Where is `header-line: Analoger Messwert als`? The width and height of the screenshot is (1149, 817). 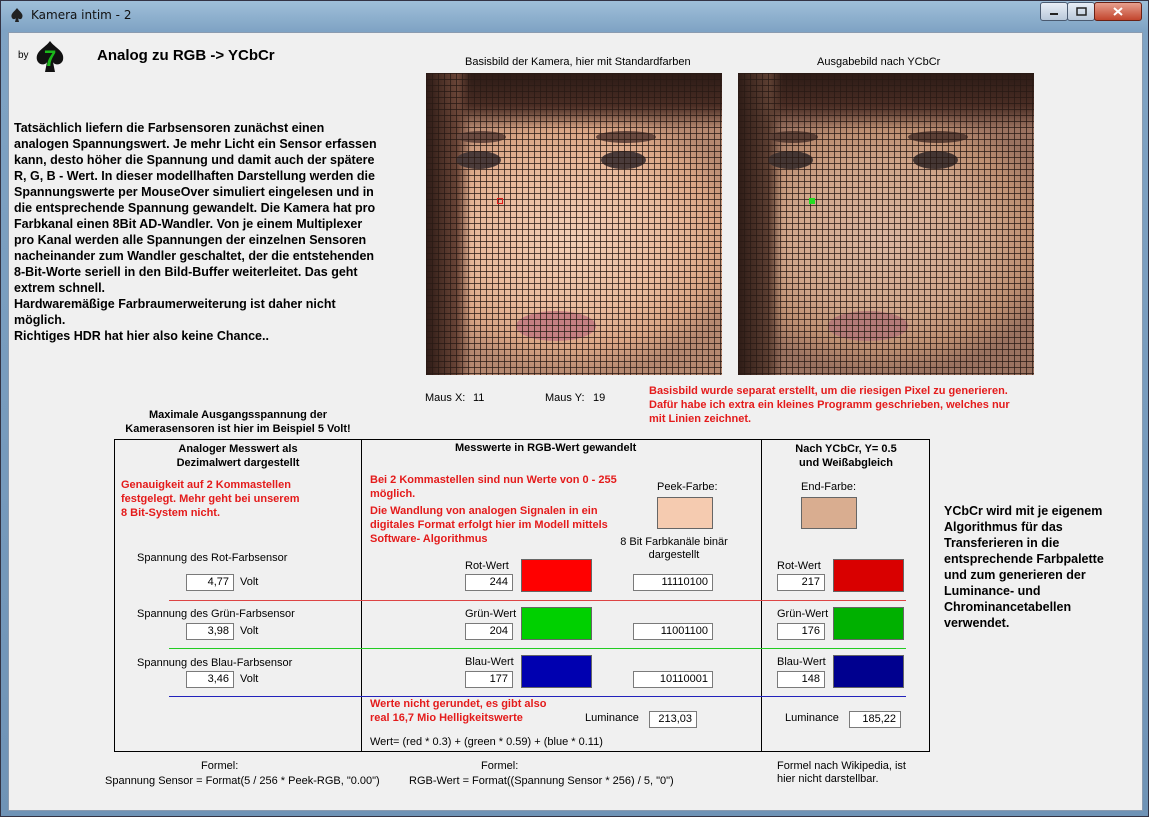
header-line: Analoger Messwert als is located at coordinates (238, 449).